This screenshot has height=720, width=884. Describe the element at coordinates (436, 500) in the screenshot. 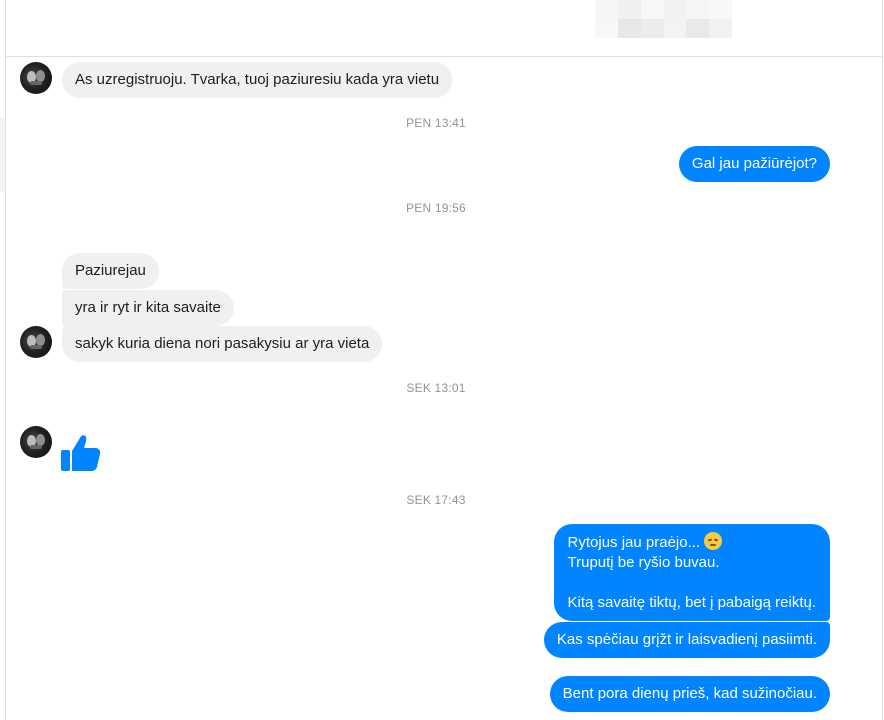

I see `timestamp: SEK 17:43` at that location.